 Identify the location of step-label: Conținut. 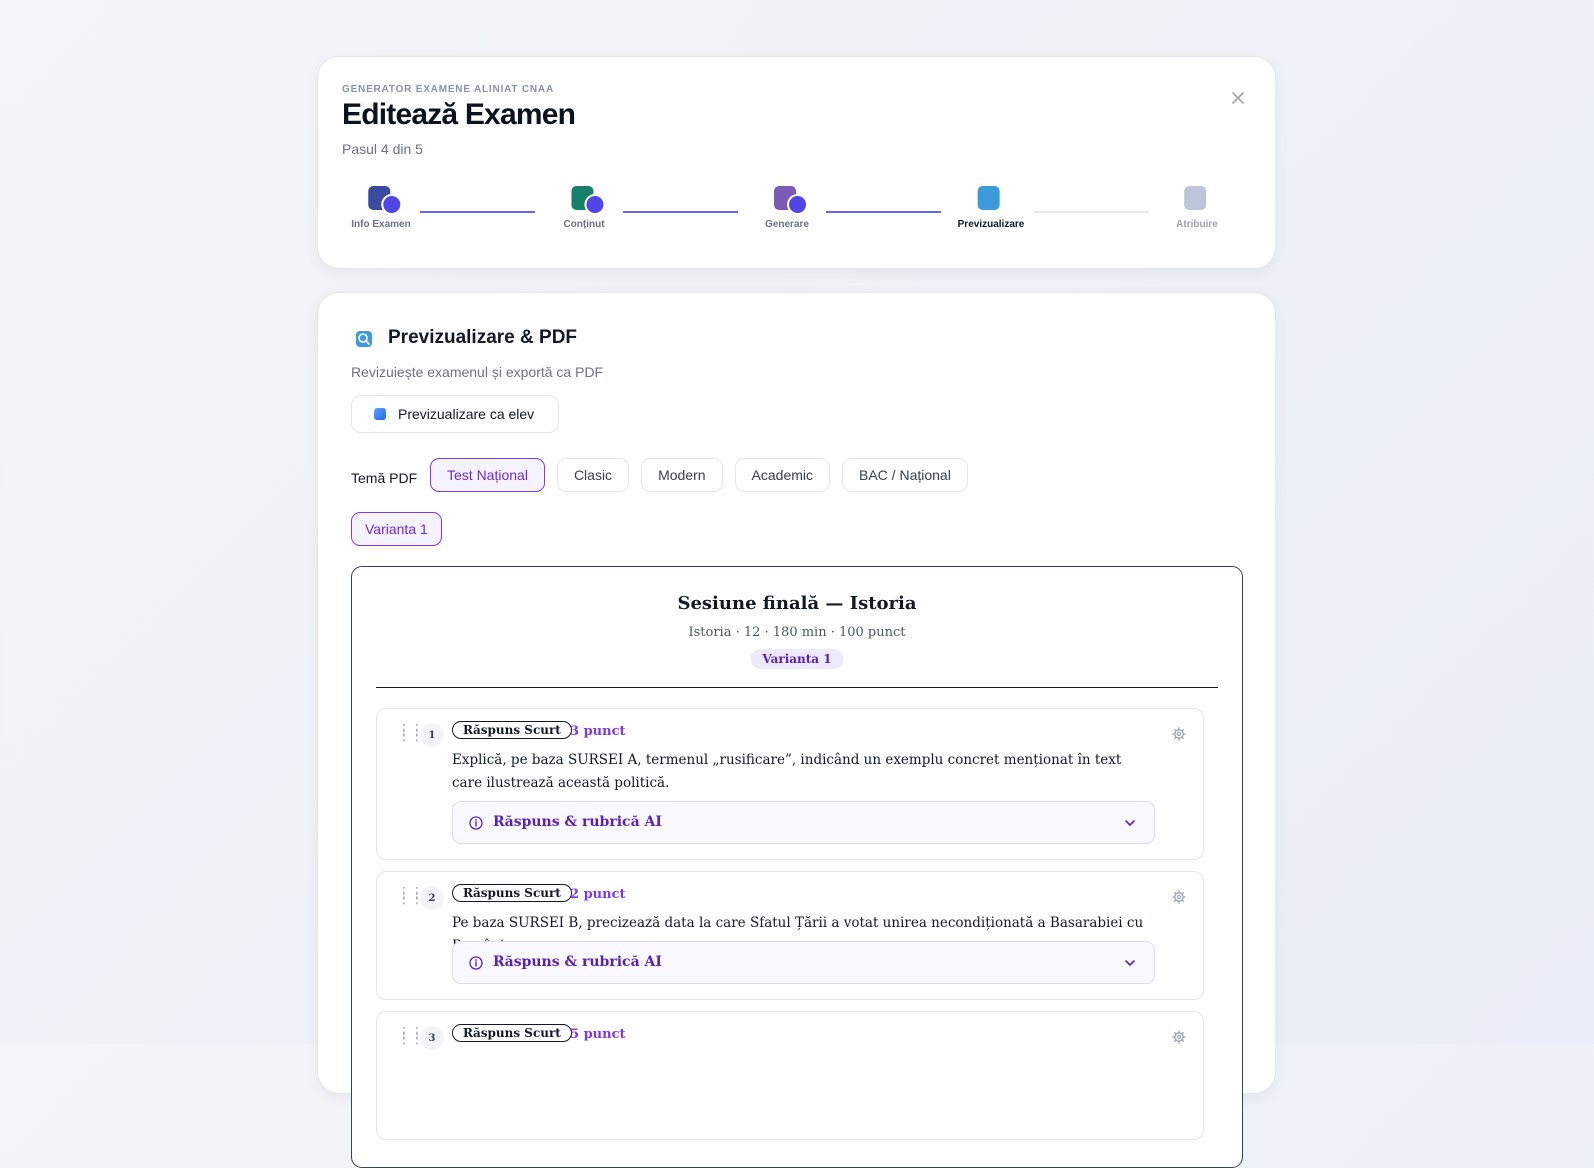
(584, 224).